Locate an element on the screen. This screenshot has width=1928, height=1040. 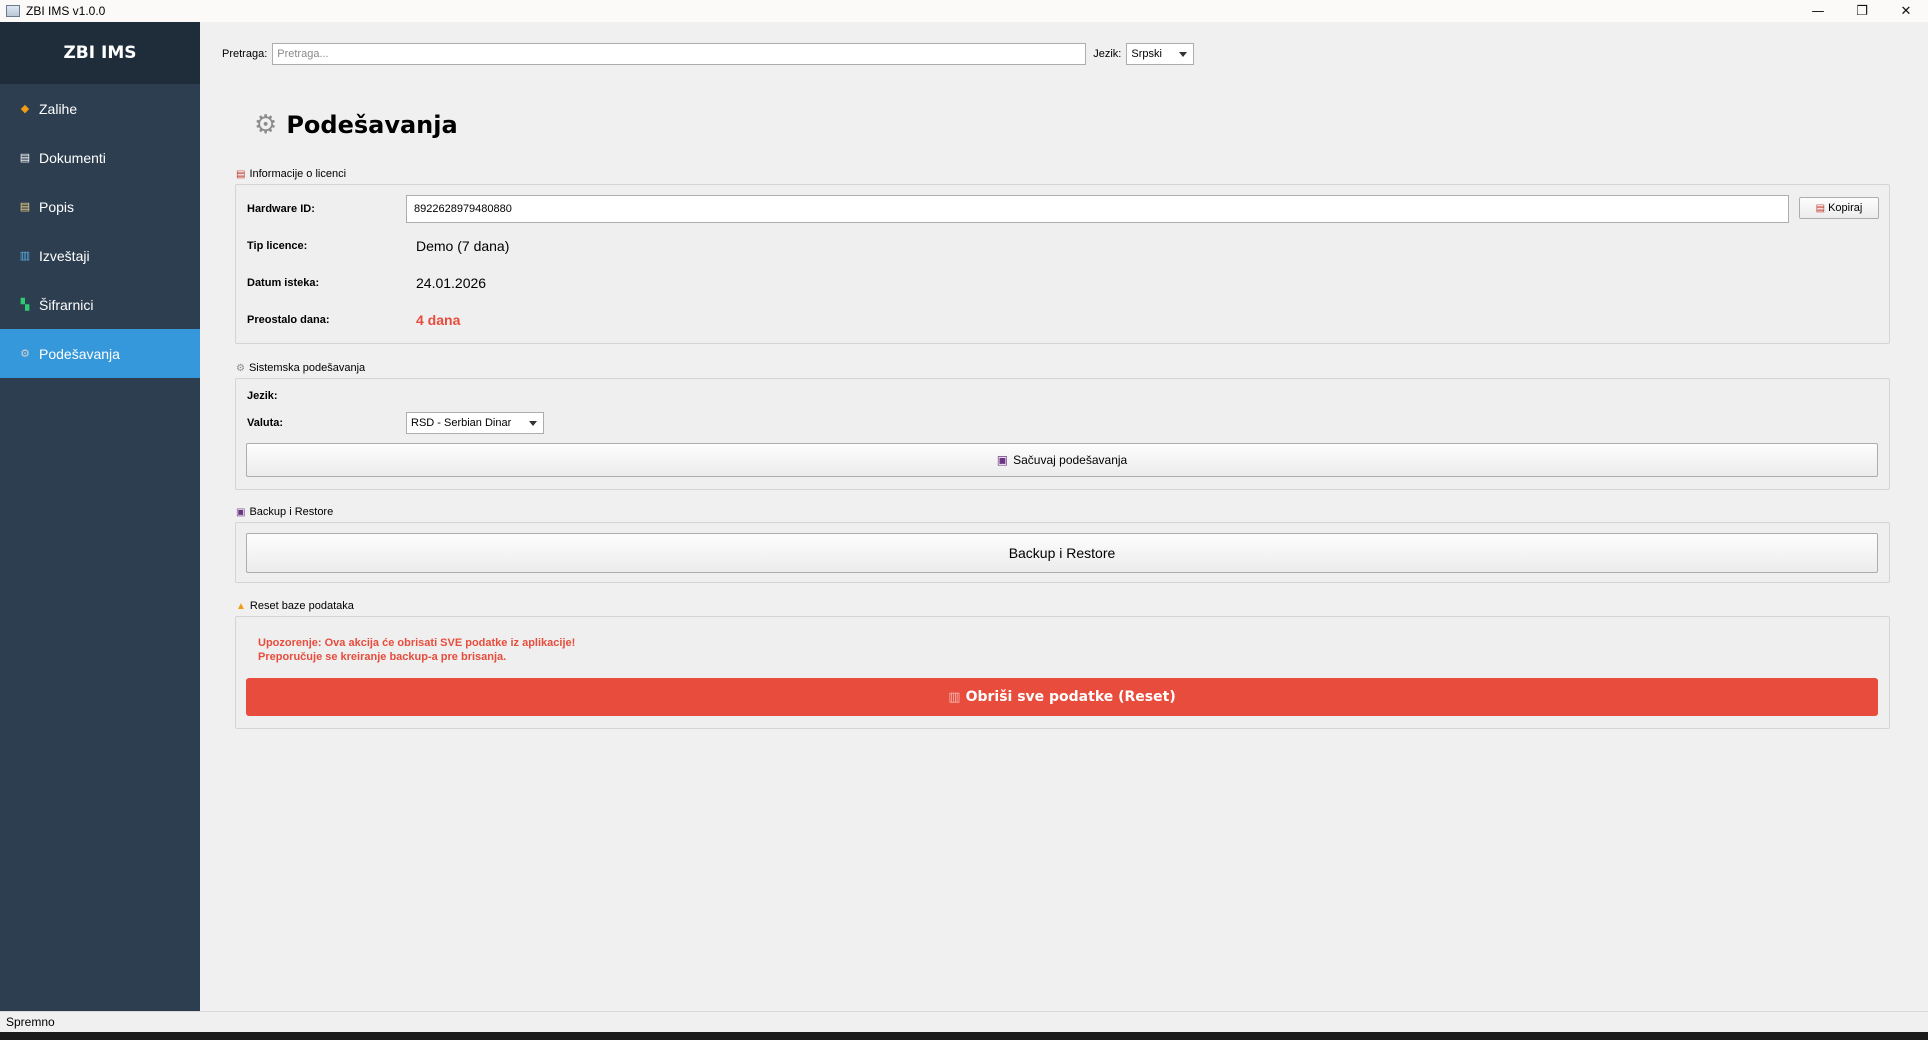
box-icon: ◆ is located at coordinates (25, 109).